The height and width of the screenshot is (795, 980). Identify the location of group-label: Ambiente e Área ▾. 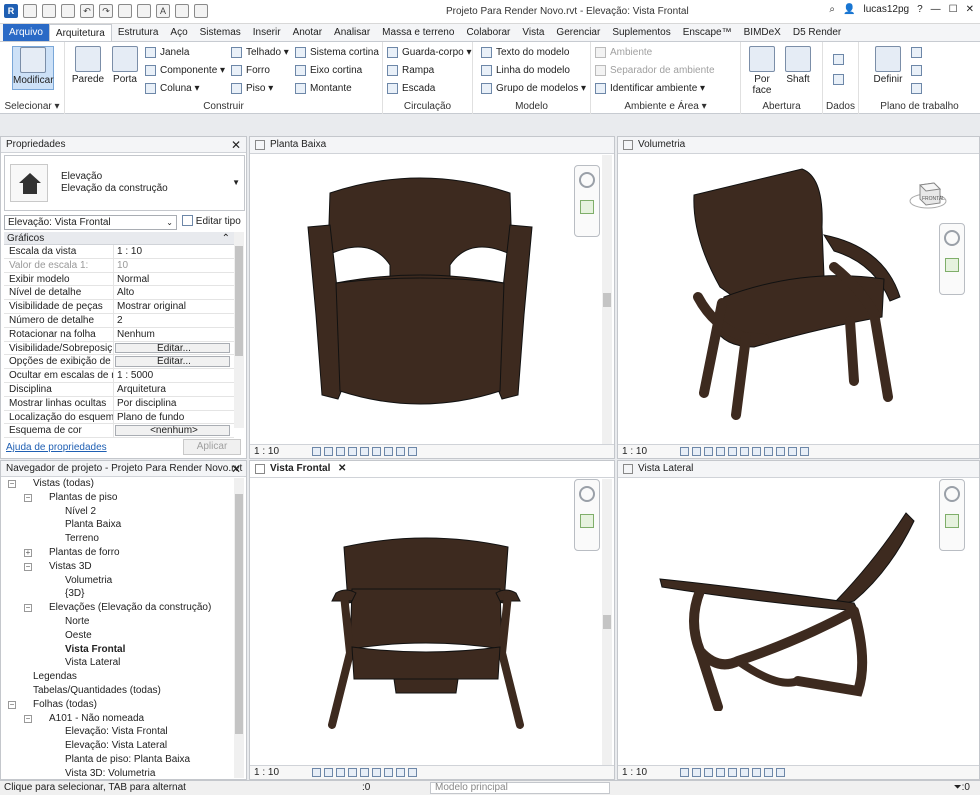
(665, 106).